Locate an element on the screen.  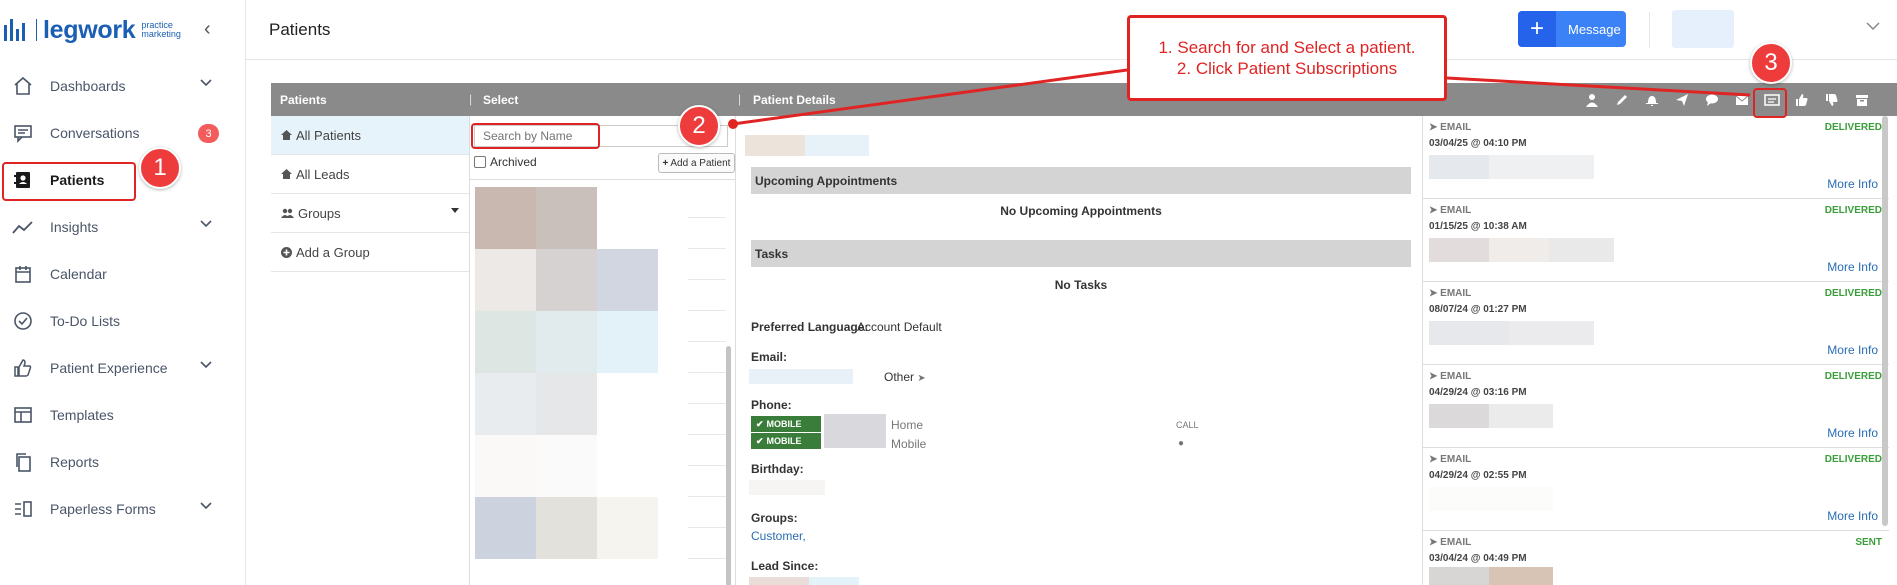
birthday-redacted is located at coordinates (787, 487).